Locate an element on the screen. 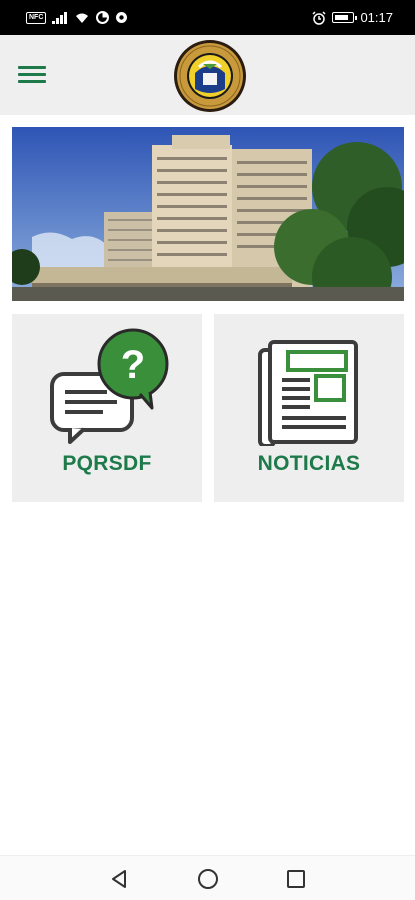 The height and width of the screenshot is (900, 415). home-circle-icon is located at coordinates (208, 879).